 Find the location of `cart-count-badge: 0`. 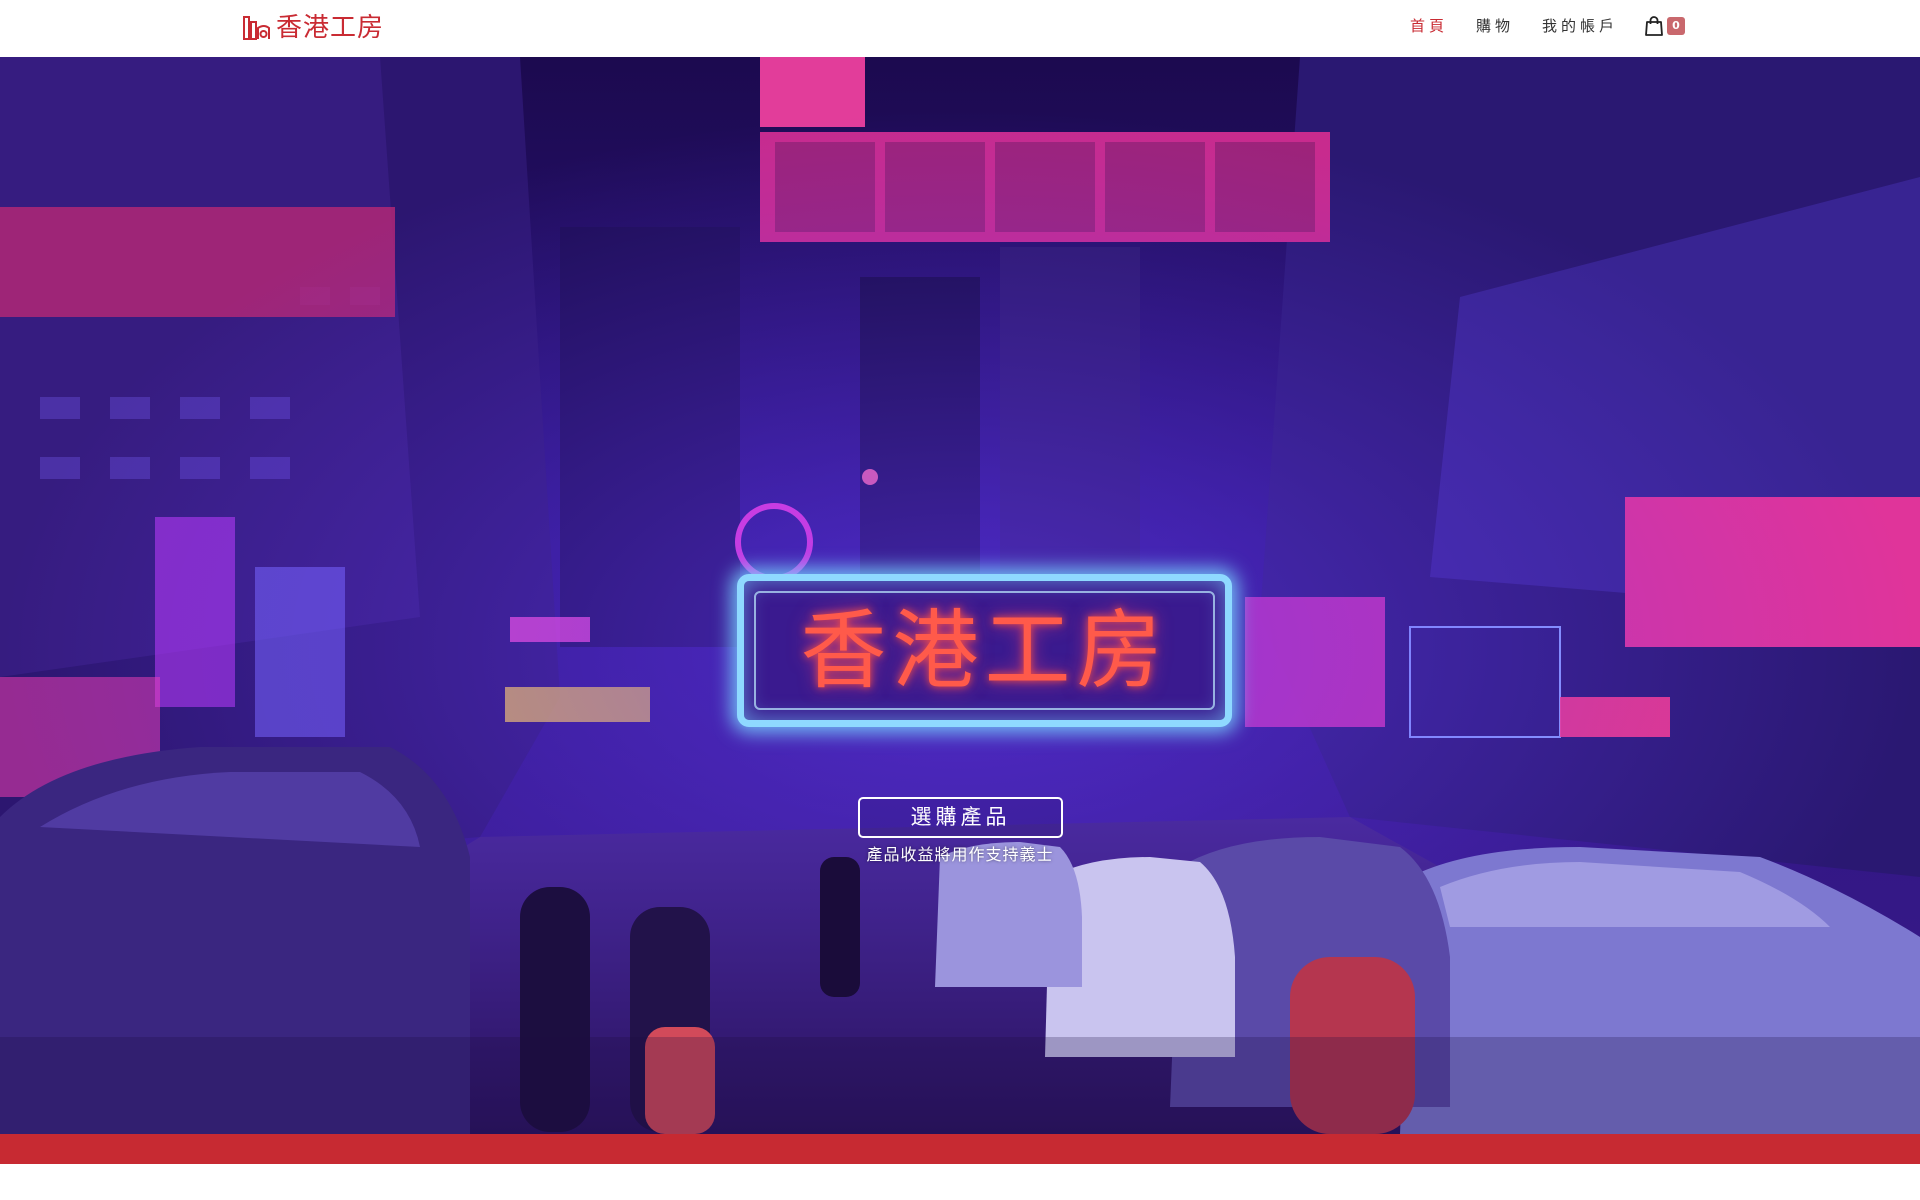

cart-count-badge: 0 is located at coordinates (1676, 26).